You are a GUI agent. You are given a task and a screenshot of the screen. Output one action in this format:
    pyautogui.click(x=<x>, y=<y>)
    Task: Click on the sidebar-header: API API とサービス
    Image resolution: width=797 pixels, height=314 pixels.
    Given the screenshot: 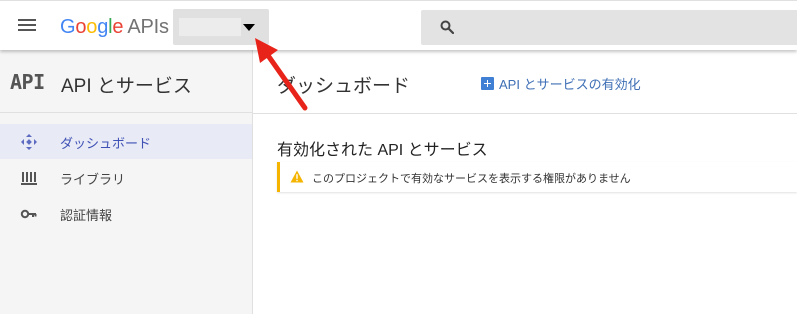 What is the action you would take?
    pyautogui.click(x=126, y=81)
    